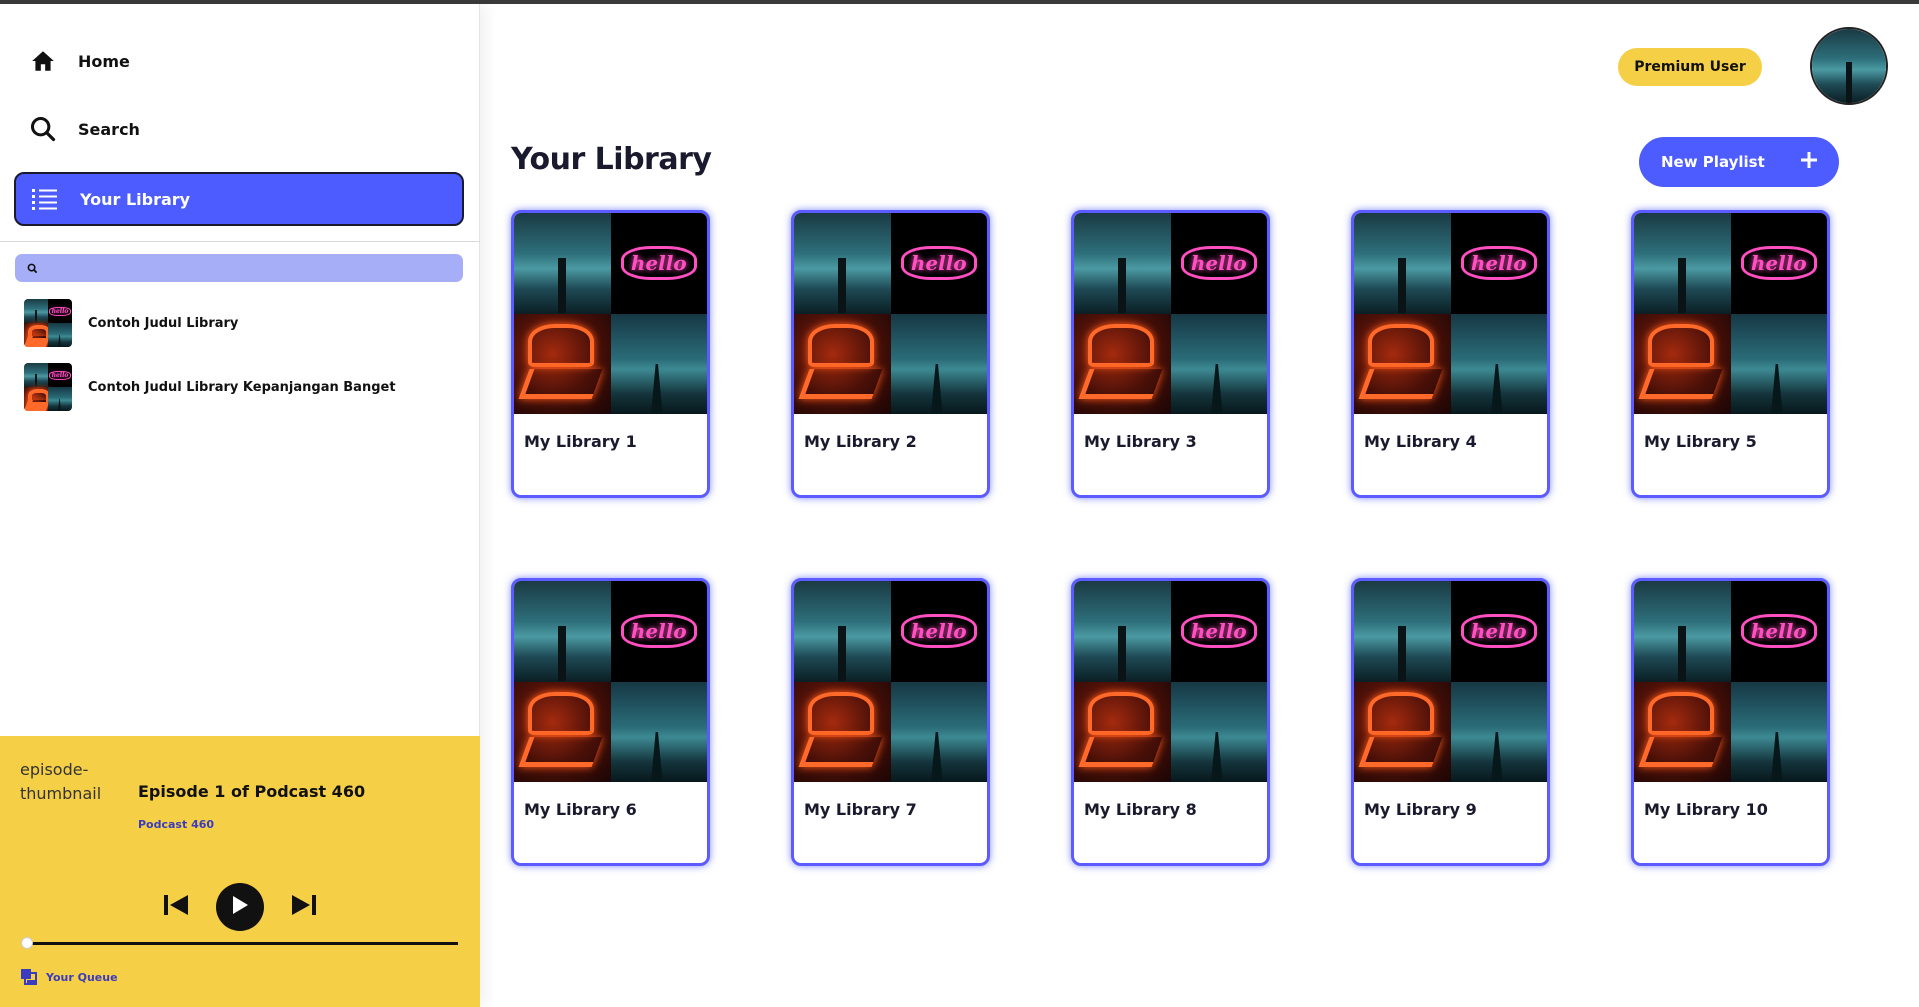 The image size is (1919, 1007). Describe the element at coordinates (163, 323) in the screenshot. I see `library-item-label: Contoh Judul Library` at that location.